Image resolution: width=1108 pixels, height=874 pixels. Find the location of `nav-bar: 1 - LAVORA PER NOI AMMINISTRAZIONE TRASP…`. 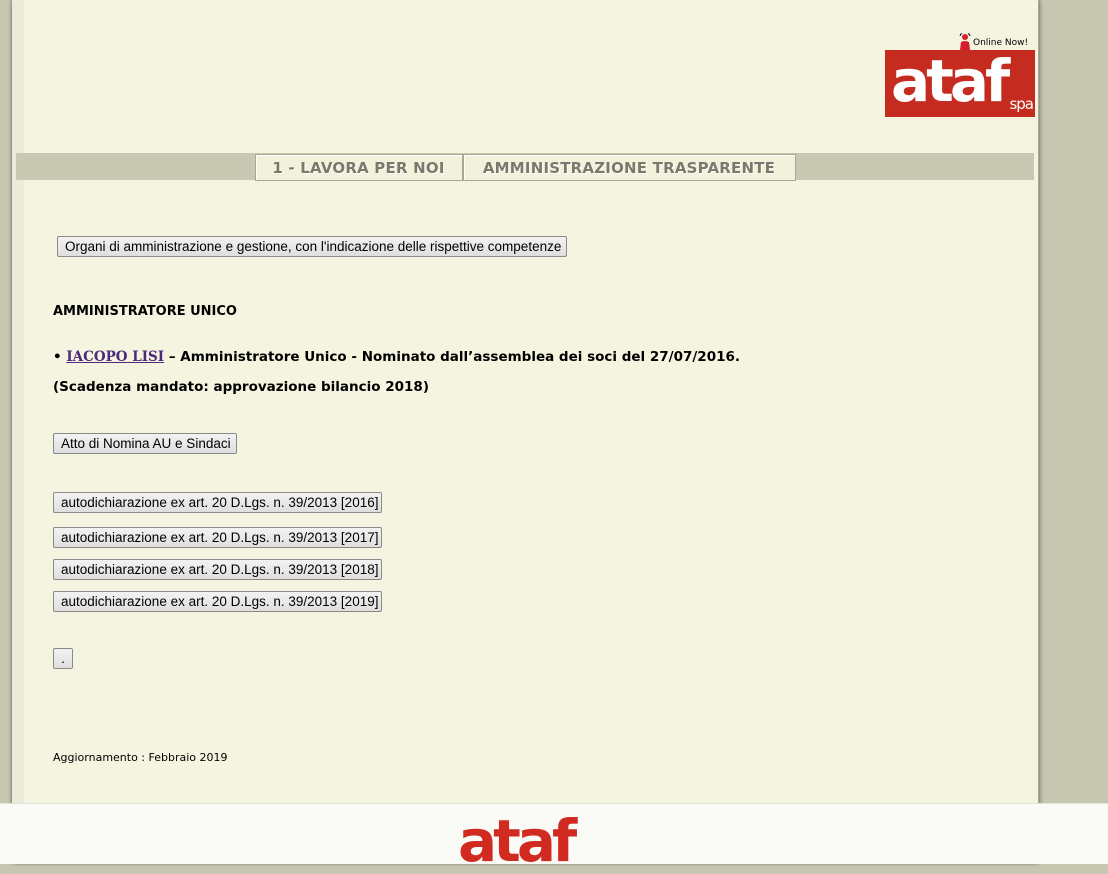

nav-bar: 1 - LAVORA PER NOI AMMINISTRAZIONE TRASP… is located at coordinates (525, 167).